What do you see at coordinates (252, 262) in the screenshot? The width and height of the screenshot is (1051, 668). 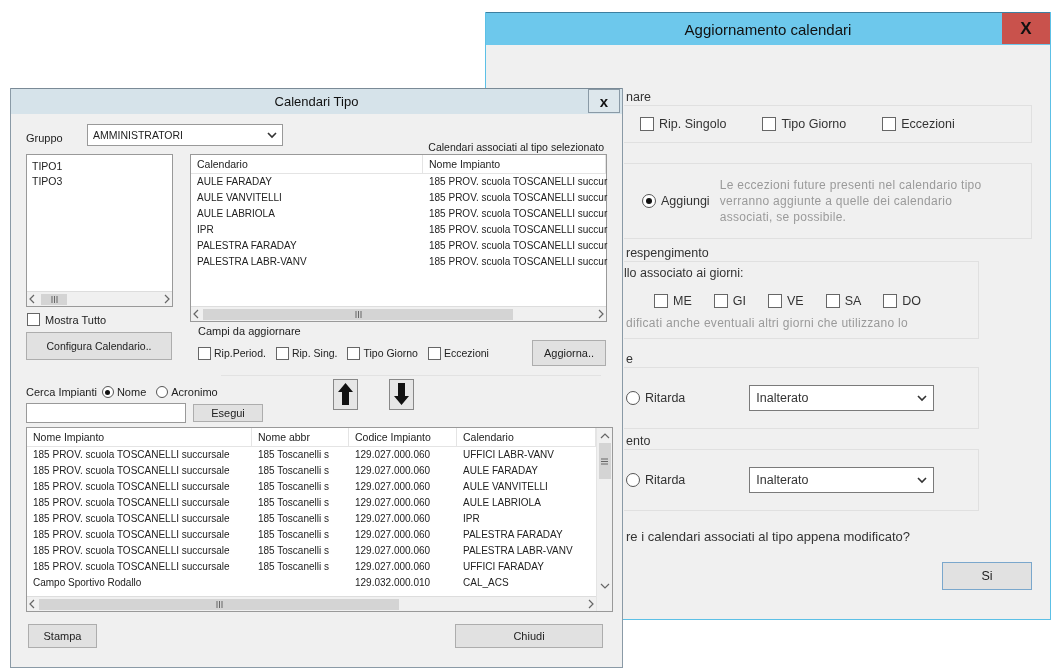 I see `table-cell-text: PALESTRA LABR-VANV` at bounding box center [252, 262].